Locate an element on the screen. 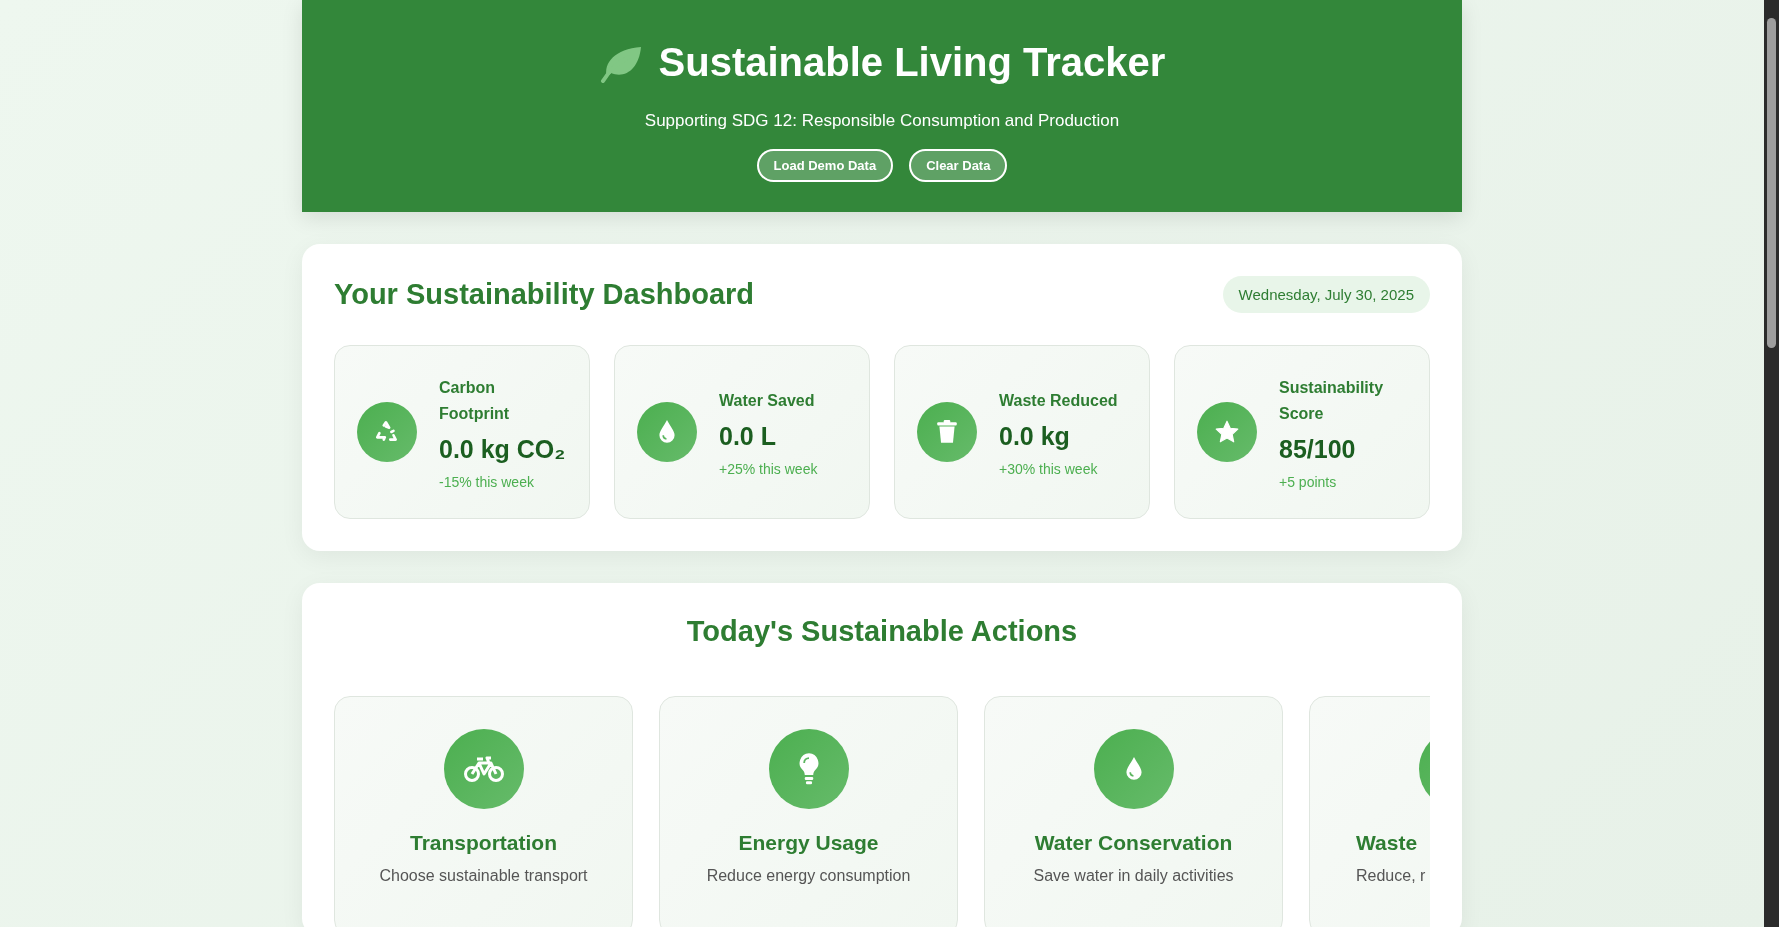 The height and width of the screenshot is (927, 1779). stat-change: +5 points is located at coordinates (1308, 481).